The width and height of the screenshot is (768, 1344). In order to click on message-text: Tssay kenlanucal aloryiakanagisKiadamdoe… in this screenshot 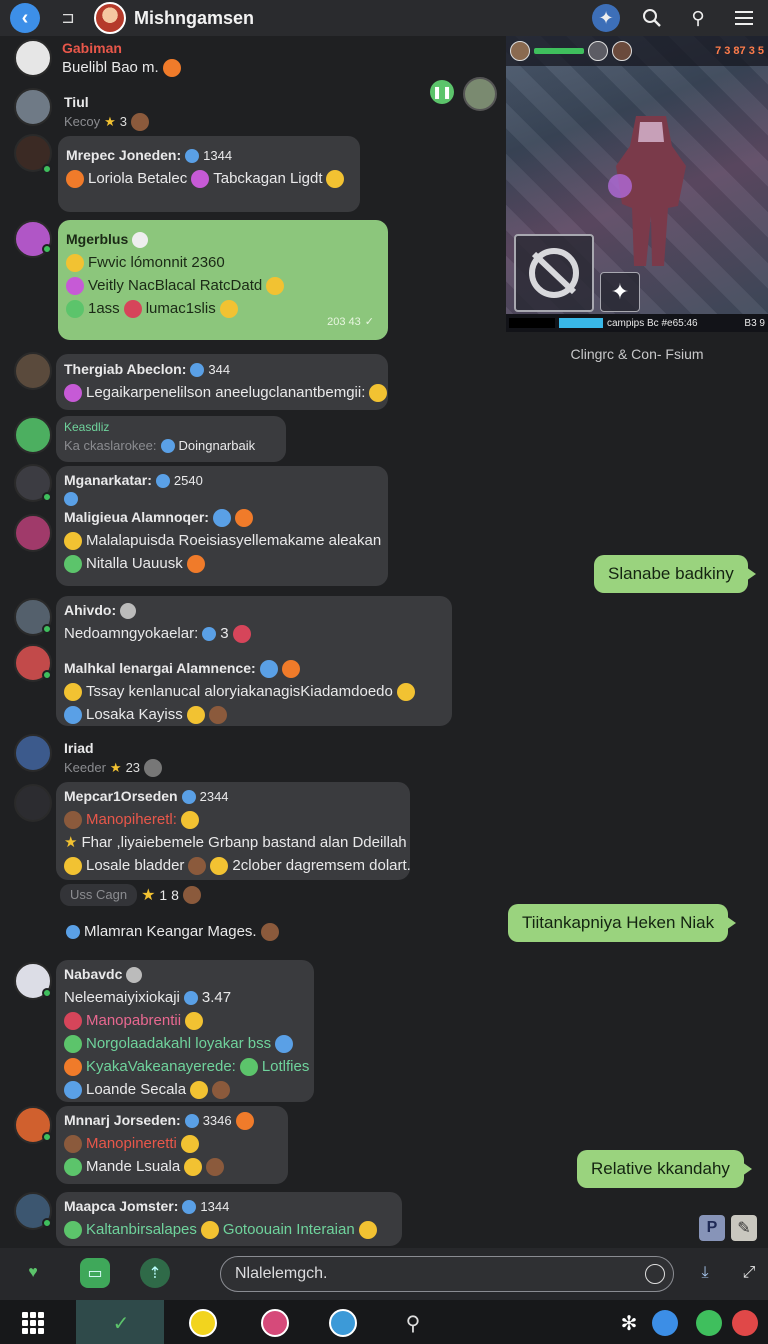, I will do `click(239, 691)`.